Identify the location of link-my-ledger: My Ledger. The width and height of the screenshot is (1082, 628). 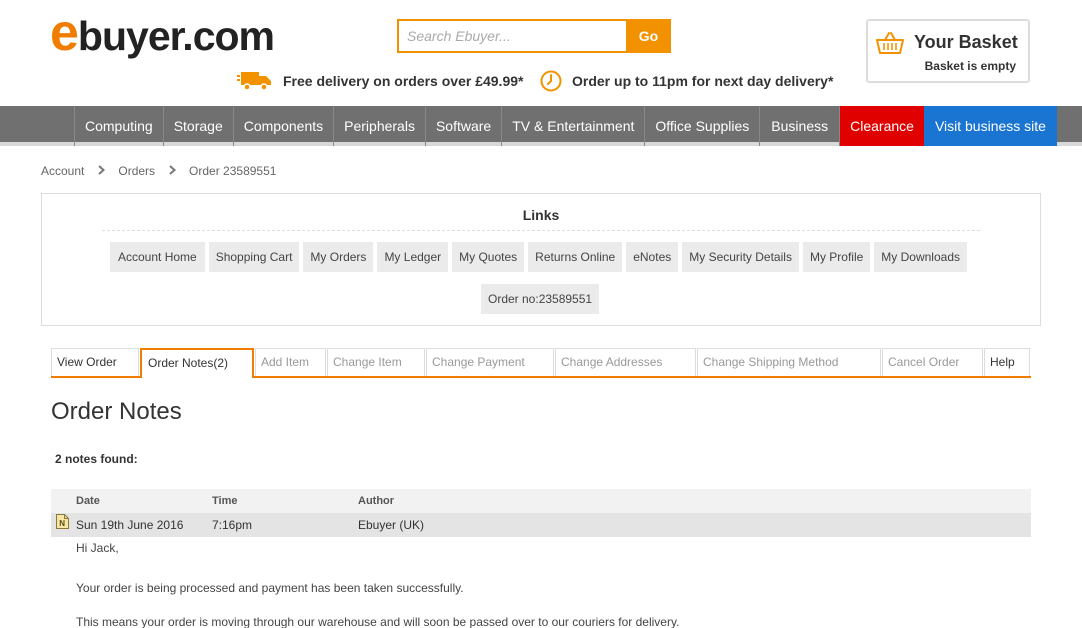
(413, 257).